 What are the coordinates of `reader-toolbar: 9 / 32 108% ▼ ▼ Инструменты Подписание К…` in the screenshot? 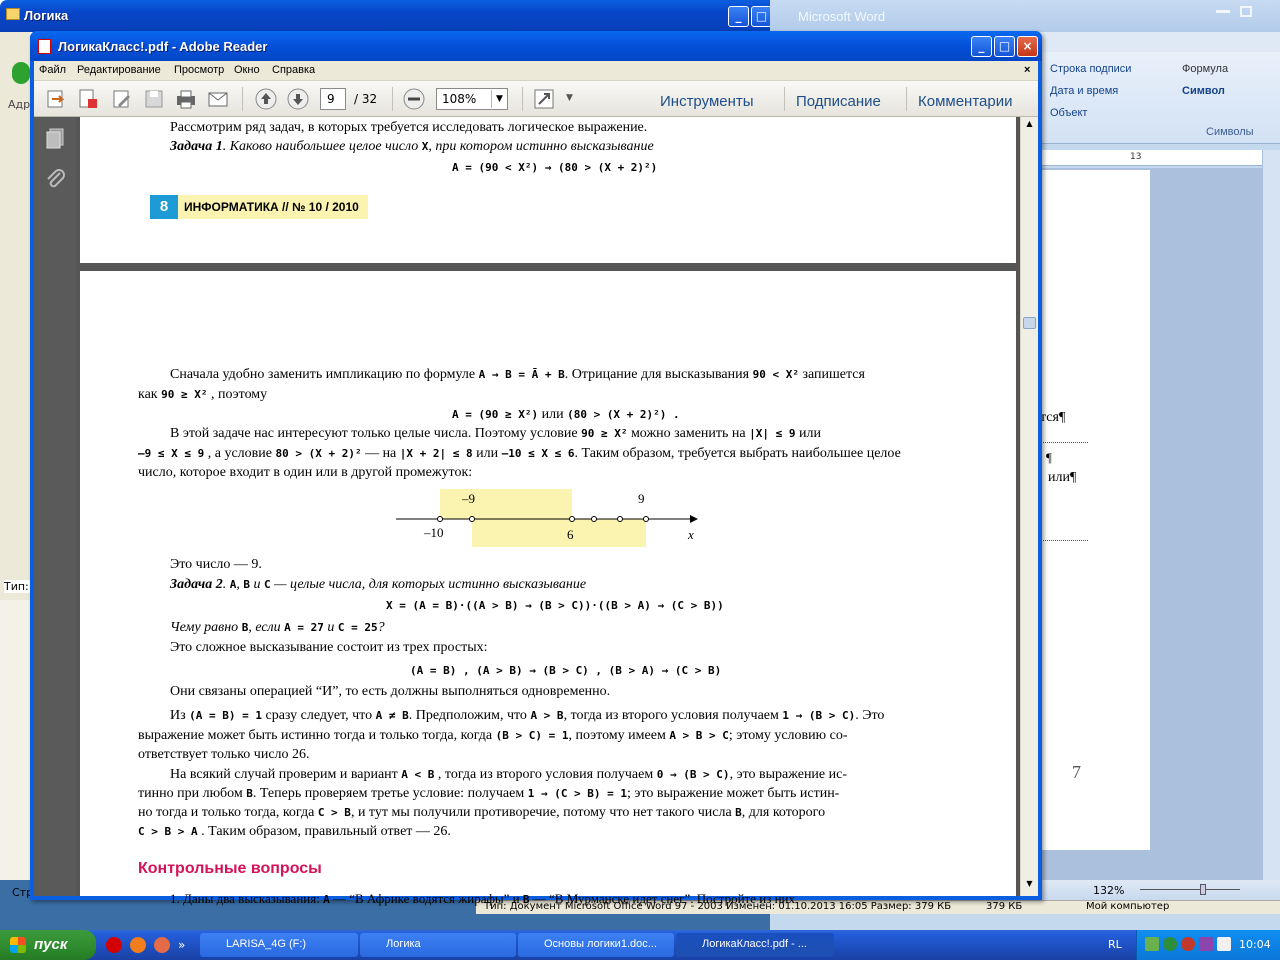 It's located at (536, 99).